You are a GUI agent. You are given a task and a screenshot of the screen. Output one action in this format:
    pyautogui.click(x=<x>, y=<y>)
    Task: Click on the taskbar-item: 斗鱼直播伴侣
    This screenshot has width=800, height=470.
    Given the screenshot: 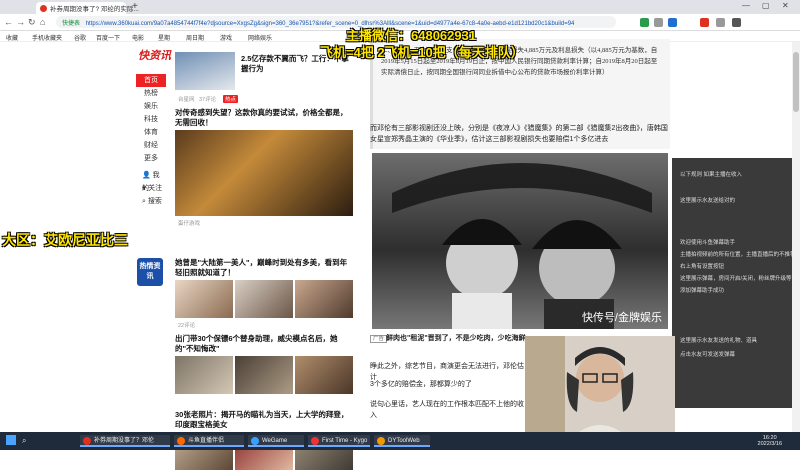 What is the action you would take?
    pyautogui.click(x=209, y=441)
    